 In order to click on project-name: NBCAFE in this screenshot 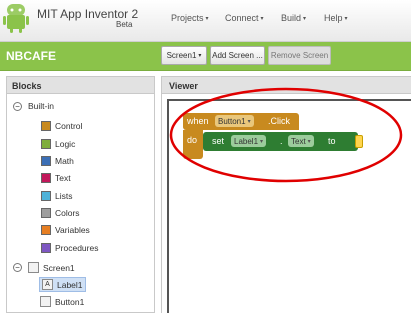, I will do `click(31, 56)`.